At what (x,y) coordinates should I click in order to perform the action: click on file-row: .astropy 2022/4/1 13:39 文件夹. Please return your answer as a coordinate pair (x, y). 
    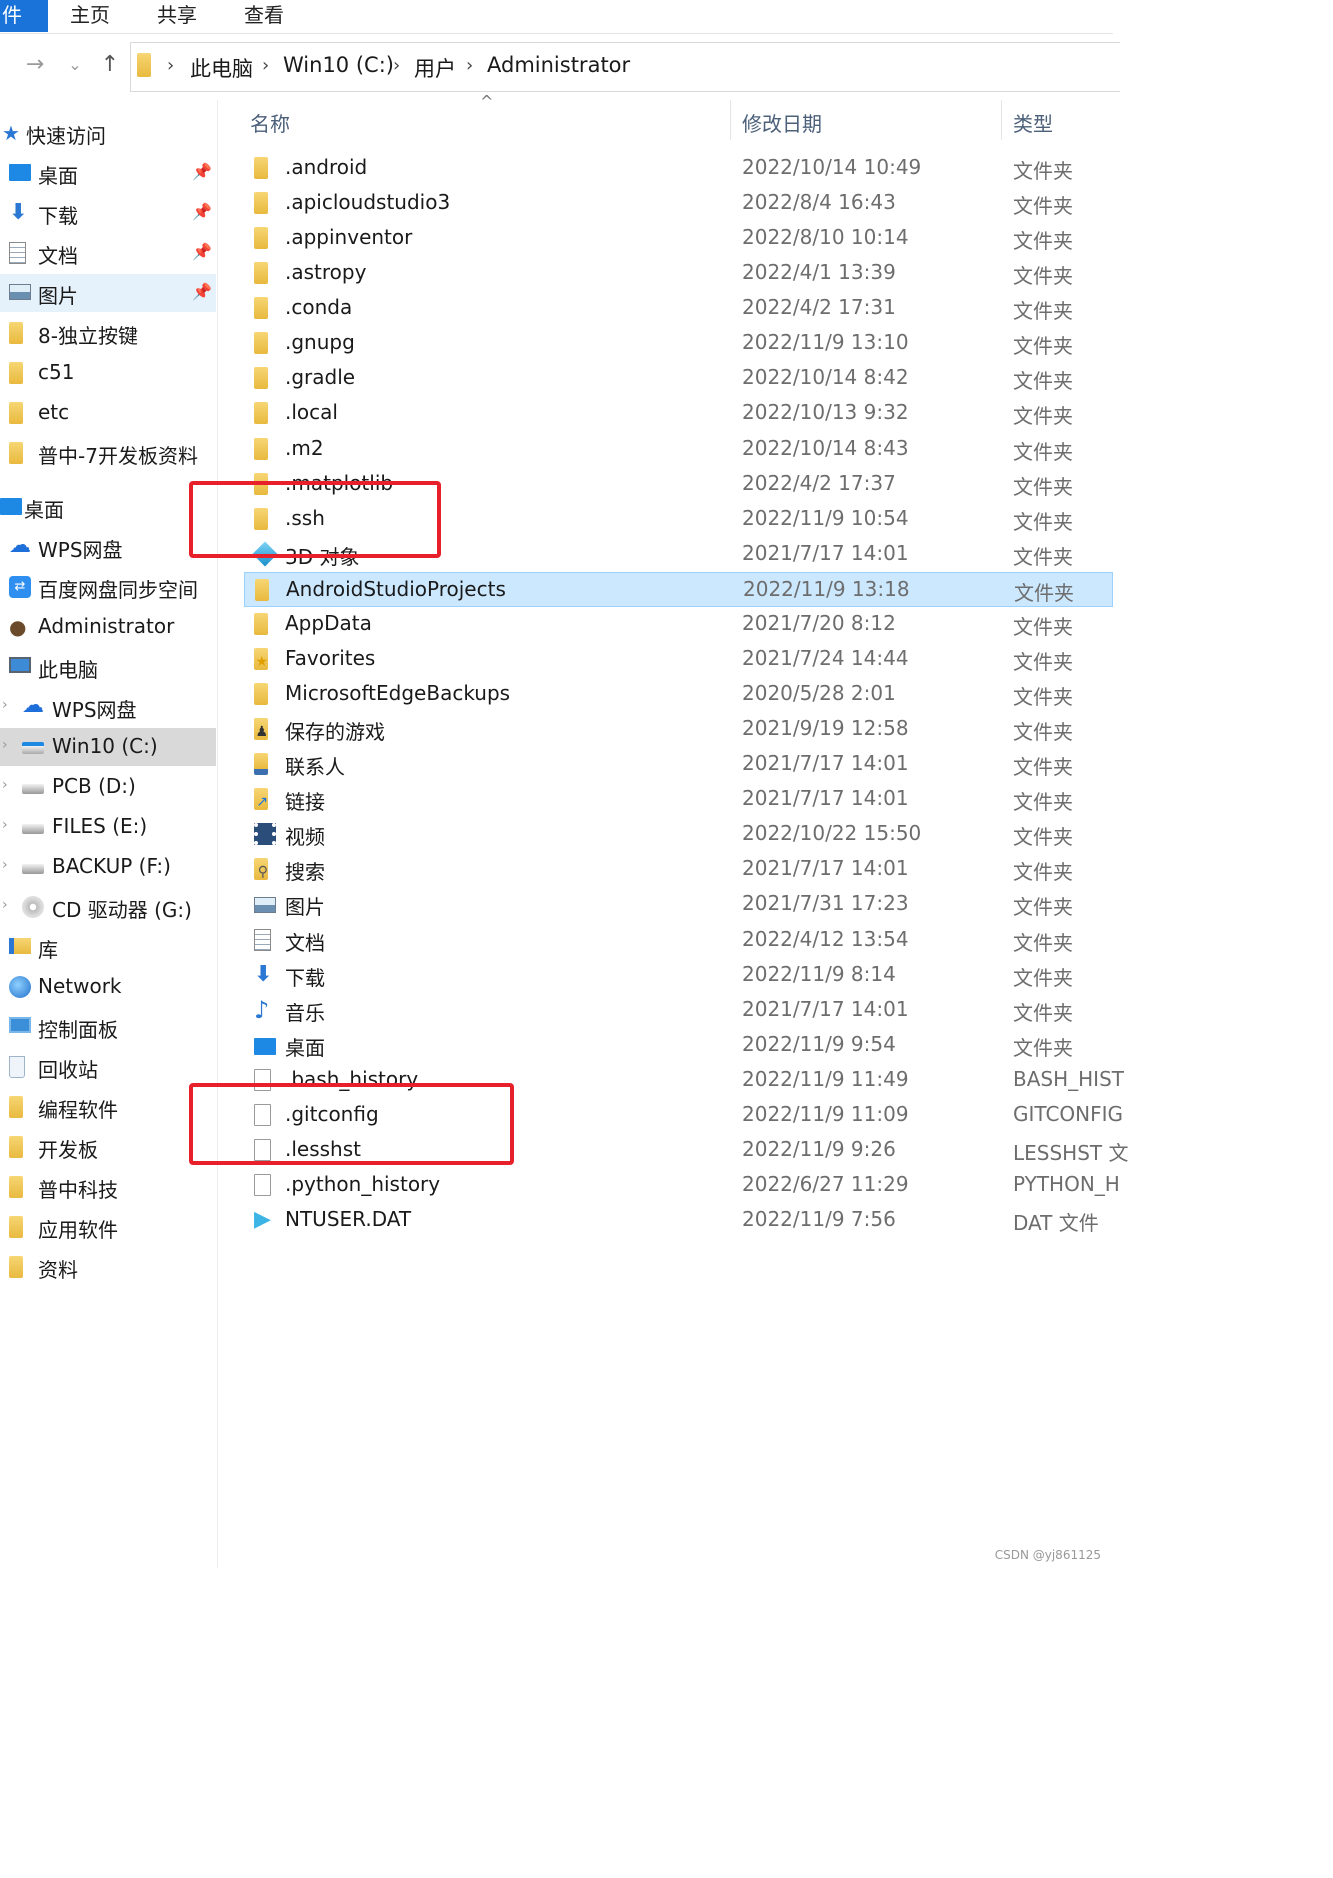
    Looking at the image, I should click on (678, 273).